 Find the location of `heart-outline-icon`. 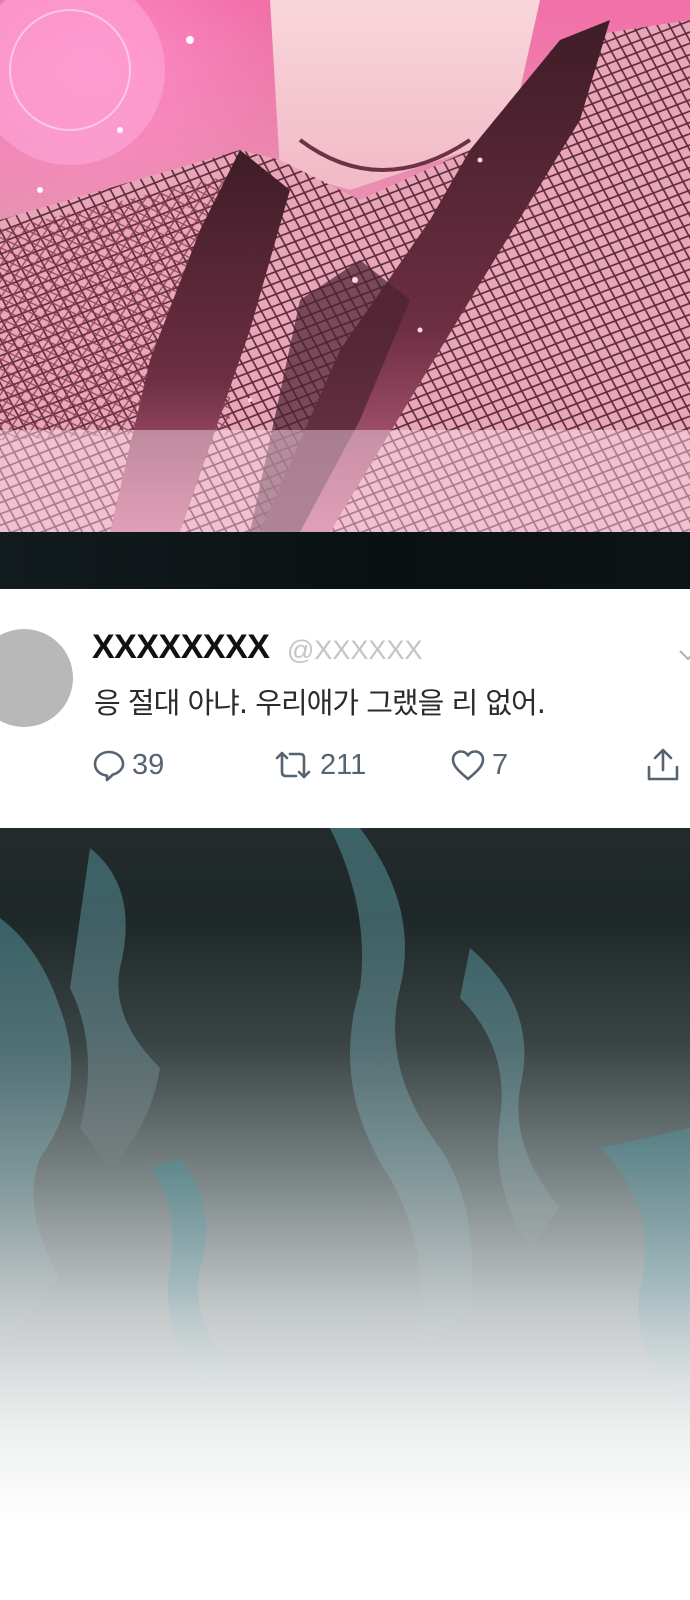

heart-outline-icon is located at coordinates (468, 765).